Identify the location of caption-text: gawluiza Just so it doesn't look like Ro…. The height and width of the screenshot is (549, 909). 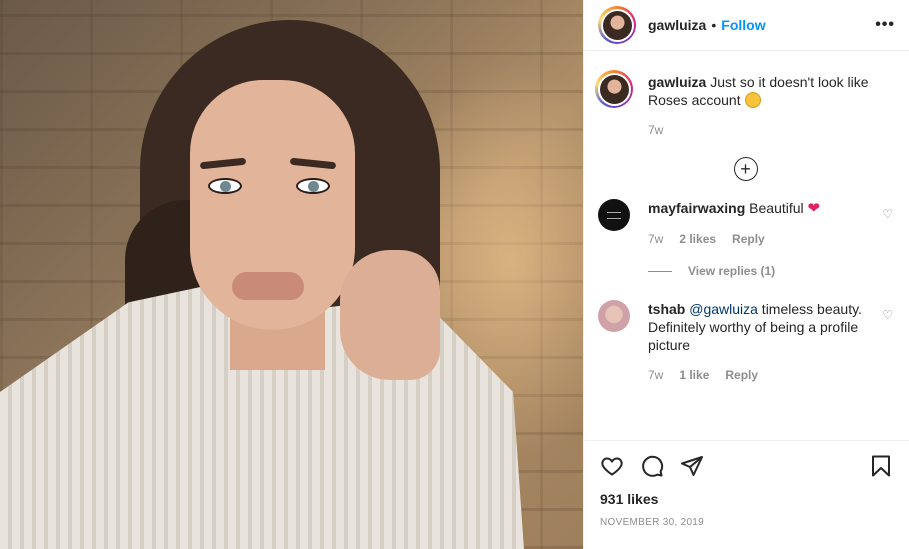
(760, 91).